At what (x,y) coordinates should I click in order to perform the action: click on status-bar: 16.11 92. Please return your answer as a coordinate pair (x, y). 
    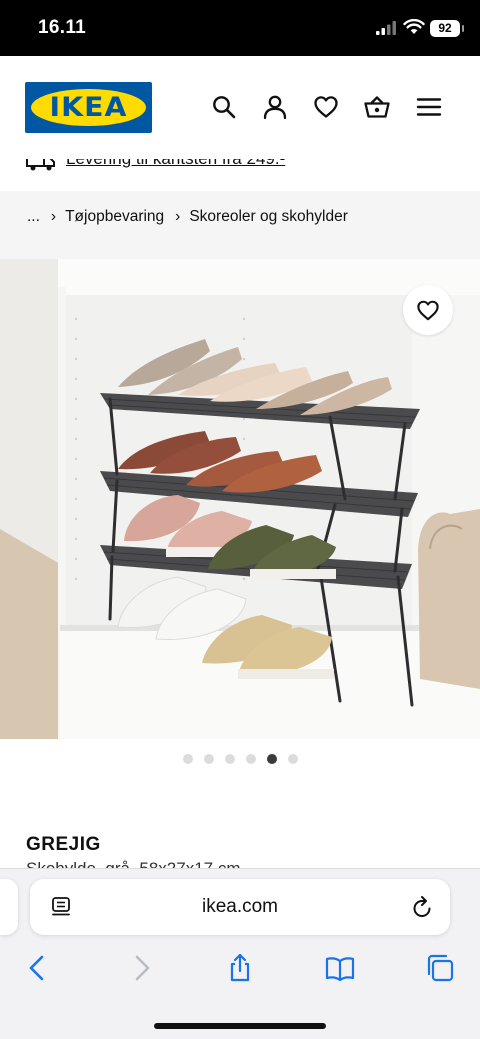
    Looking at the image, I should click on (240, 28).